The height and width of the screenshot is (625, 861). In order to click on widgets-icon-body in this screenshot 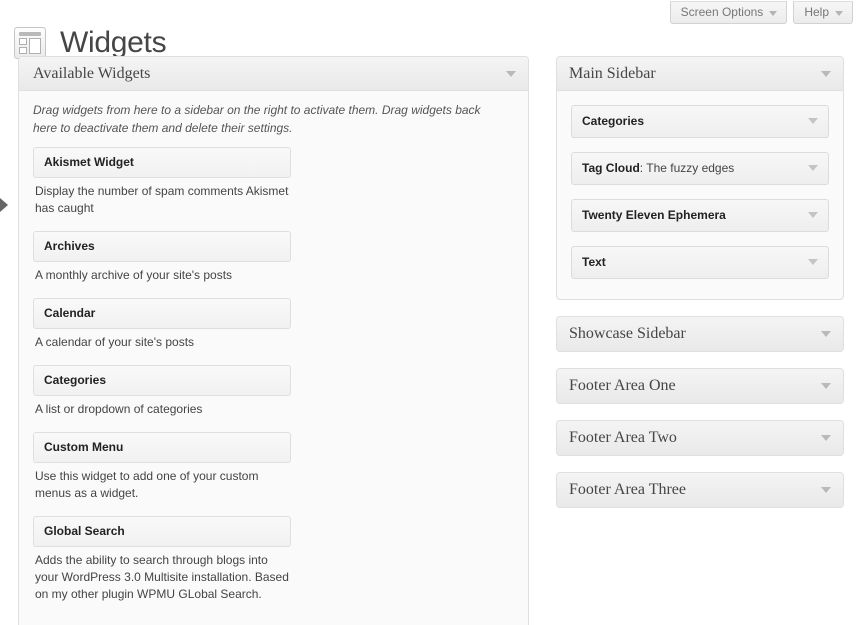, I will do `click(30, 46)`.